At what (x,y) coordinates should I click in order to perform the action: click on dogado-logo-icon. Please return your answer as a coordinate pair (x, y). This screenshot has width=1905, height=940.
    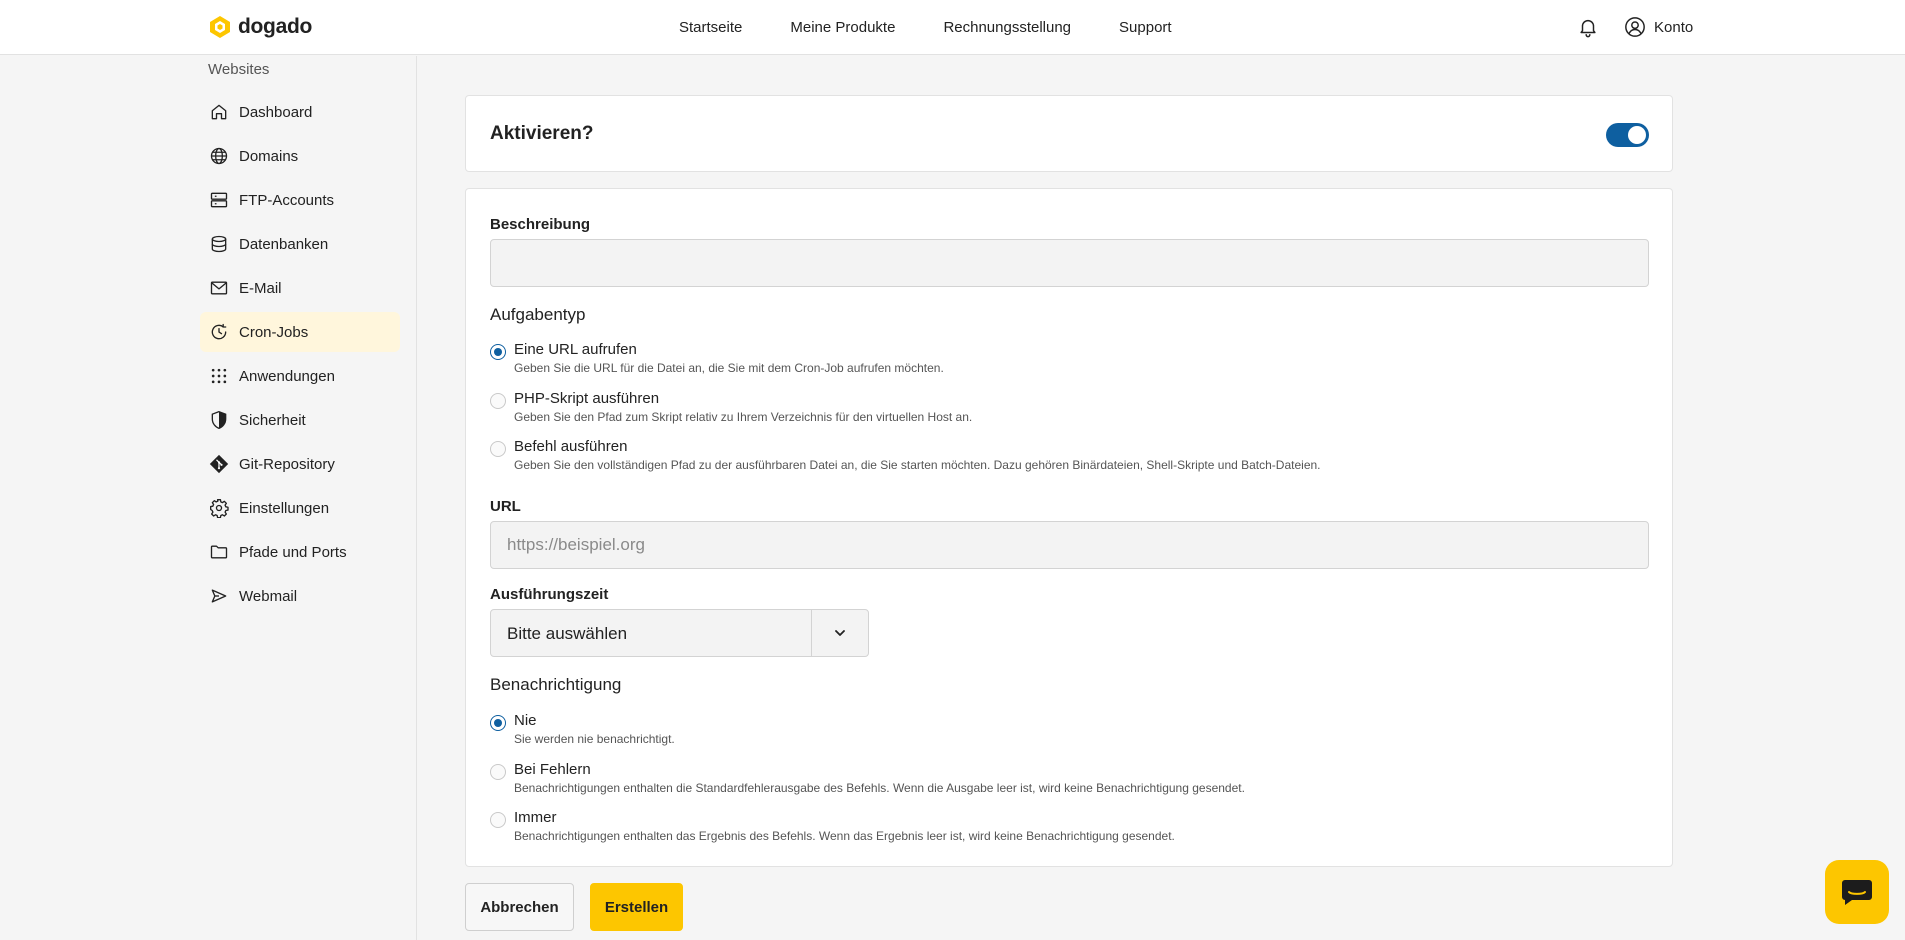
    Looking at the image, I should click on (220, 27).